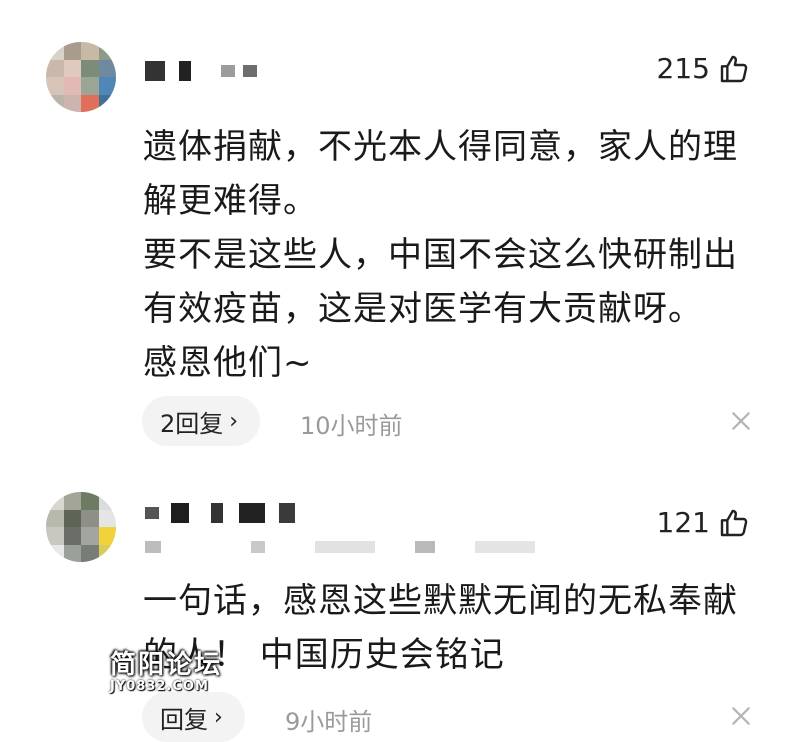 The height and width of the screenshot is (742, 800). Describe the element at coordinates (324, 655) in the screenshot. I see `comment-text-line: 的人！ 中国历史会铭记` at that location.